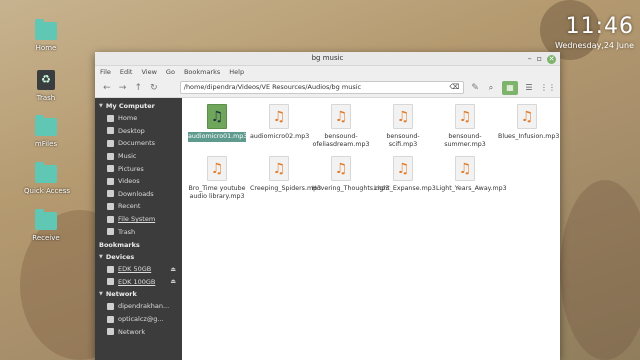 This screenshot has height=360, width=640. What do you see at coordinates (202, 72) in the screenshot?
I see `menu-bookmarks: Bookmarks` at bounding box center [202, 72].